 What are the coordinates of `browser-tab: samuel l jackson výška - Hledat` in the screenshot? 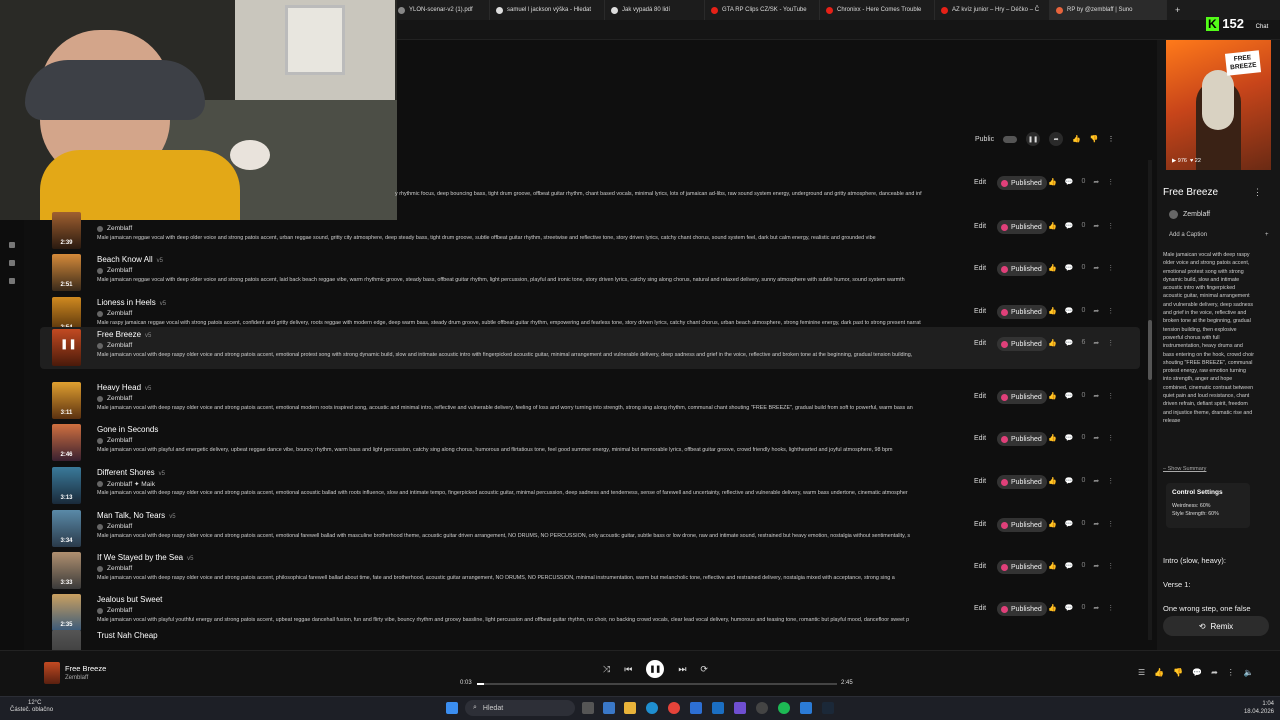 It's located at (547, 10).